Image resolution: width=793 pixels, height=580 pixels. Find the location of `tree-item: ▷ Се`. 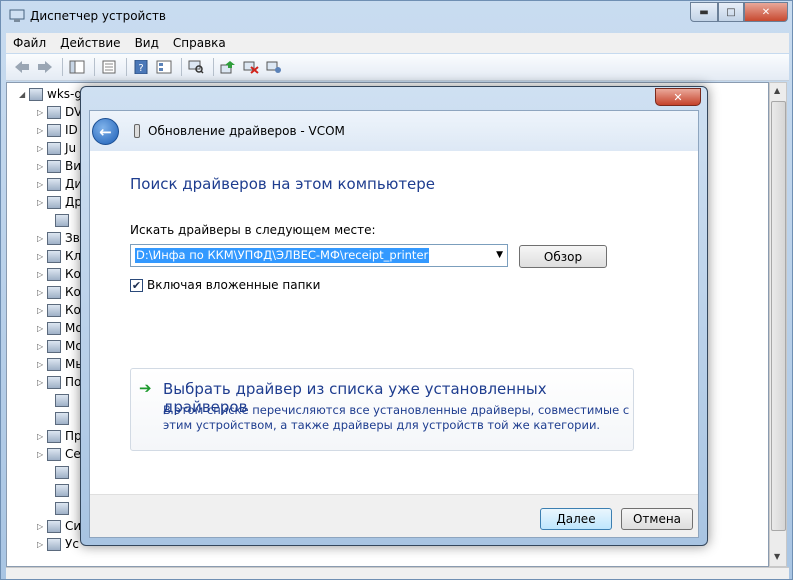

tree-item: ▷ Се is located at coordinates (59, 454).